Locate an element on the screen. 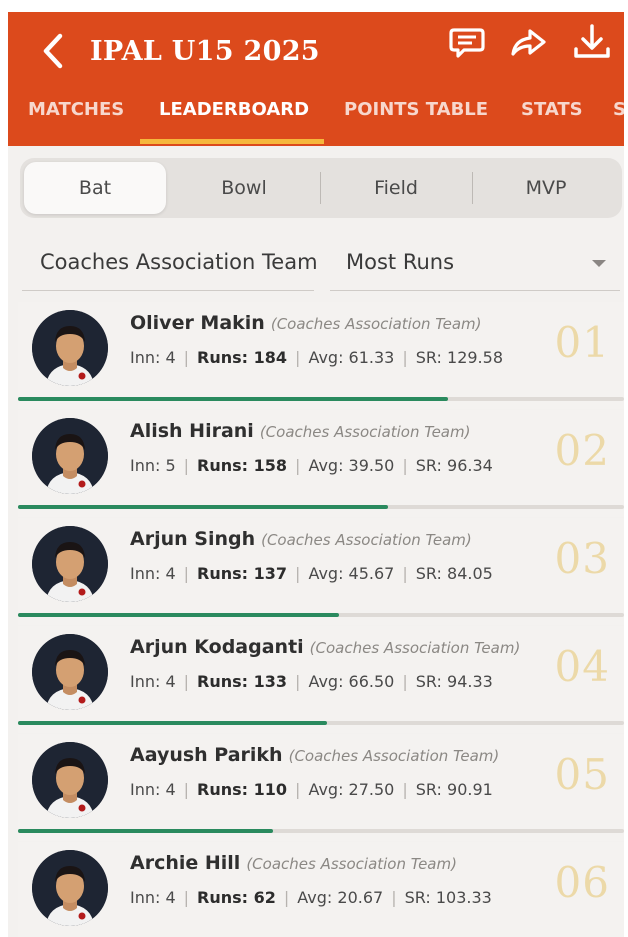 The width and height of the screenshot is (628, 937). stat-average: Avg: 45.67 is located at coordinates (351, 573).